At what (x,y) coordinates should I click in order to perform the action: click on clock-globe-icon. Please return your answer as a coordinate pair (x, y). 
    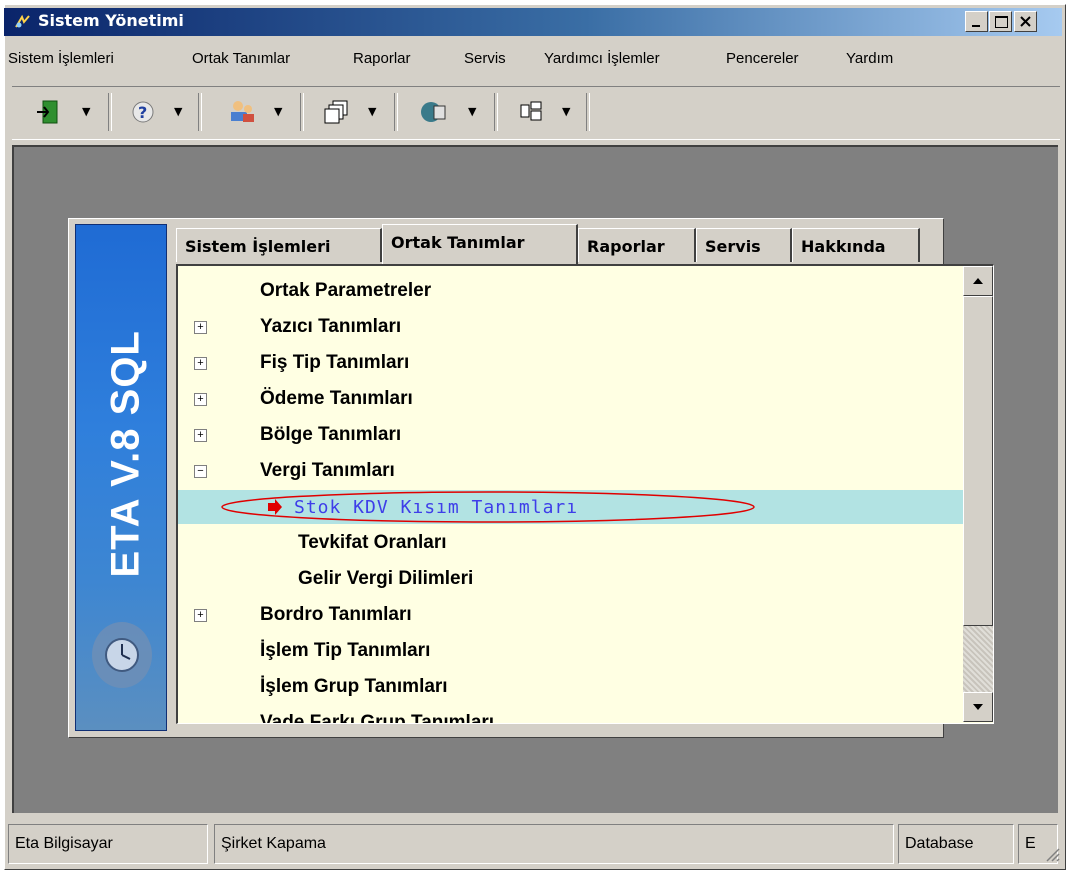
    Looking at the image, I should click on (122, 655).